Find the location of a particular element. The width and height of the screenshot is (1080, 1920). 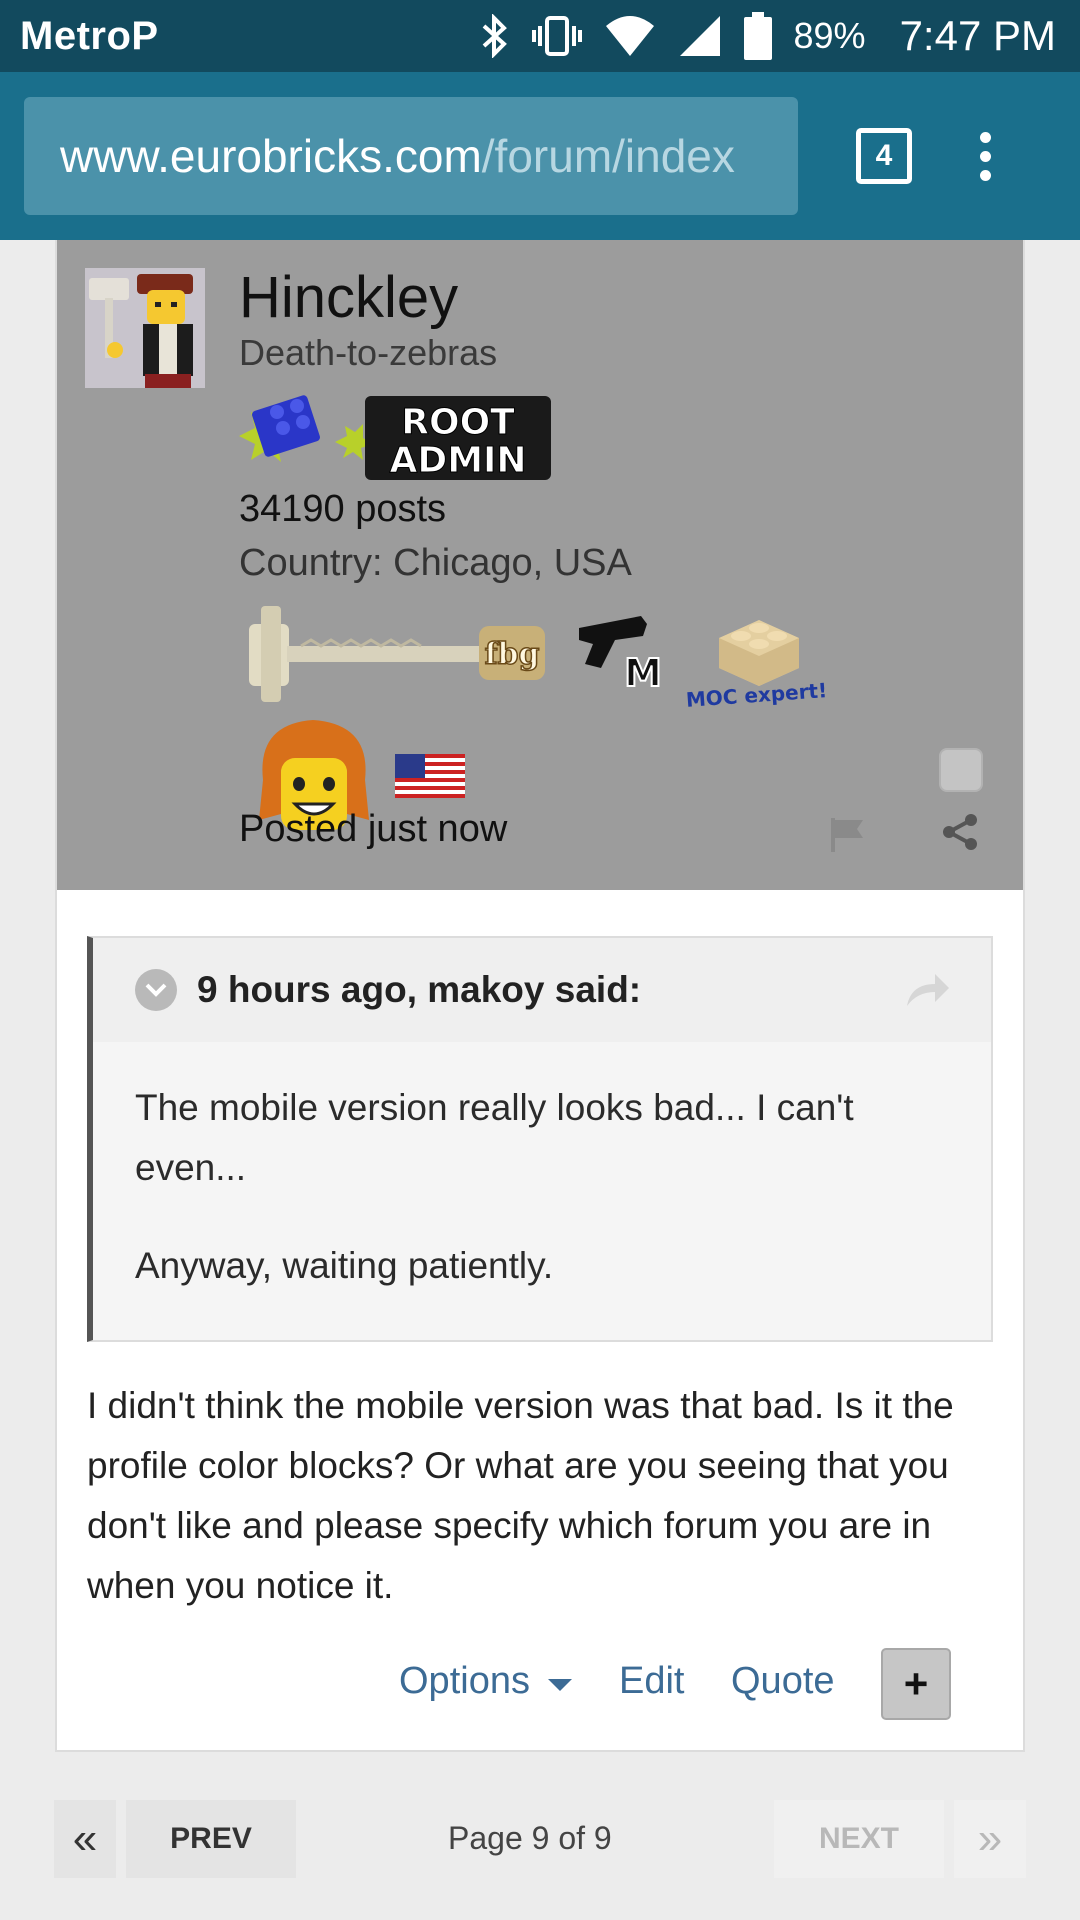

vibrate-icon is located at coordinates (556, 36).